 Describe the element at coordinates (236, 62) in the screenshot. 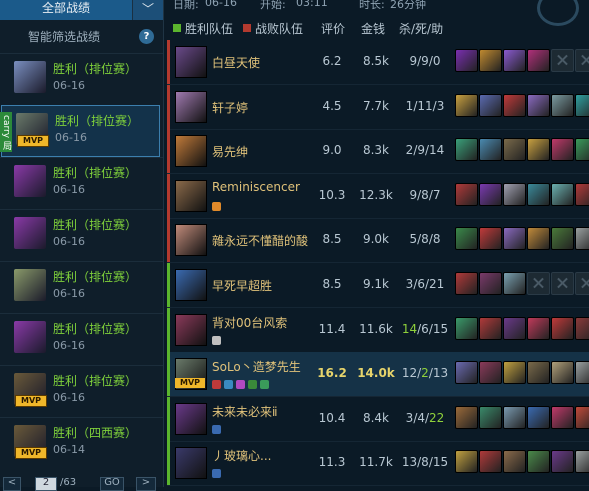

I see `player-name: 白昼天使` at that location.